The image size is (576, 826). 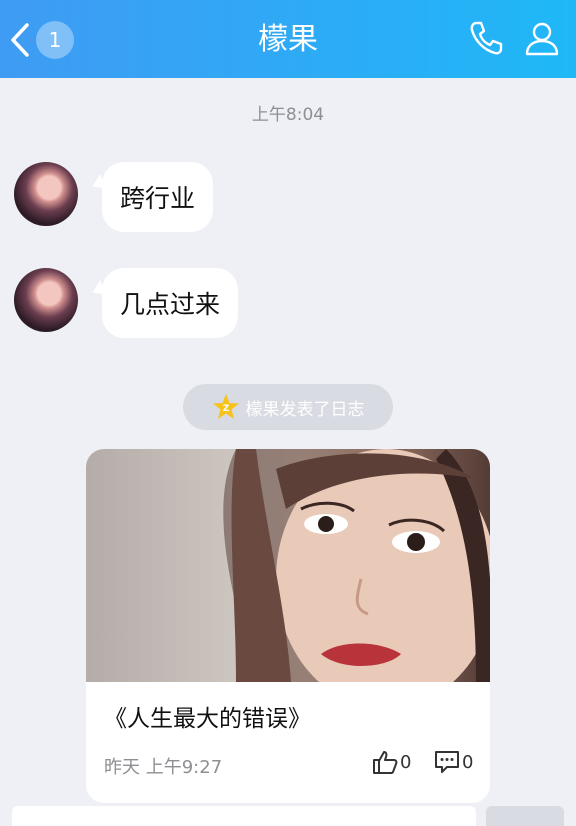 I want to click on thumbs-up-icon, so click(x=385, y=762).